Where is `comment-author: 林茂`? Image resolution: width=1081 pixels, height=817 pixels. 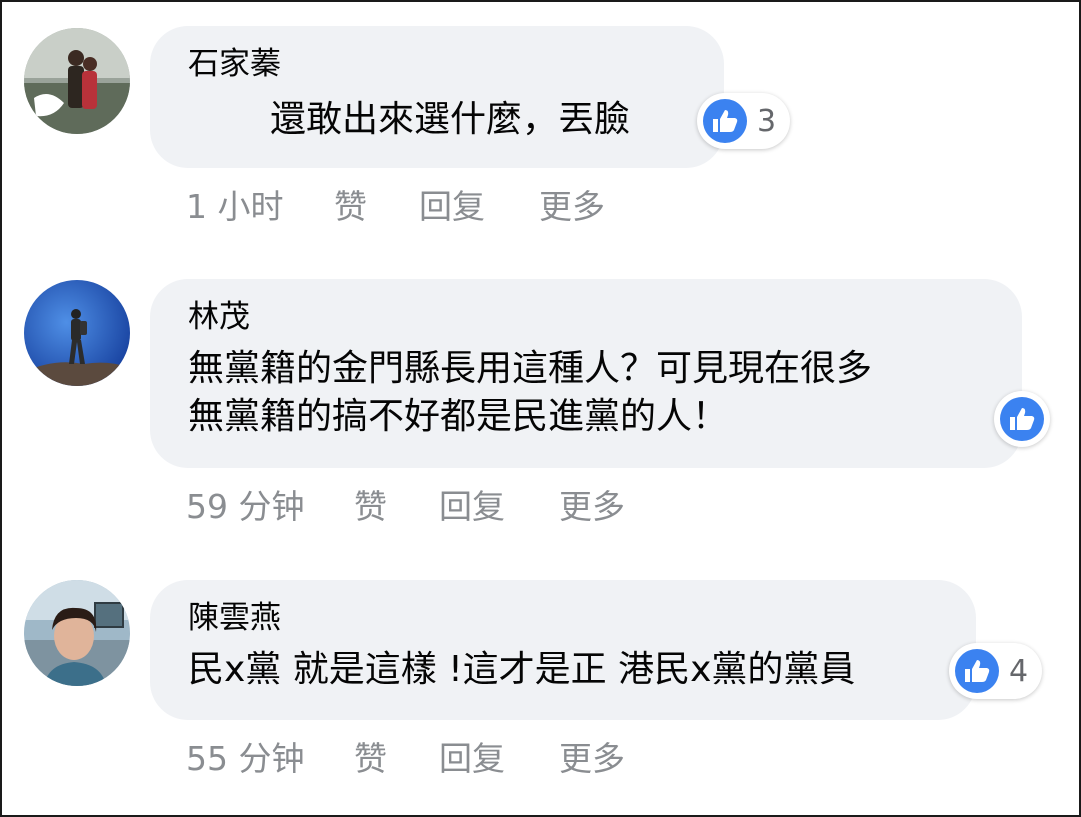 comment-author: 林茂 is located at coordinates (586, 317).